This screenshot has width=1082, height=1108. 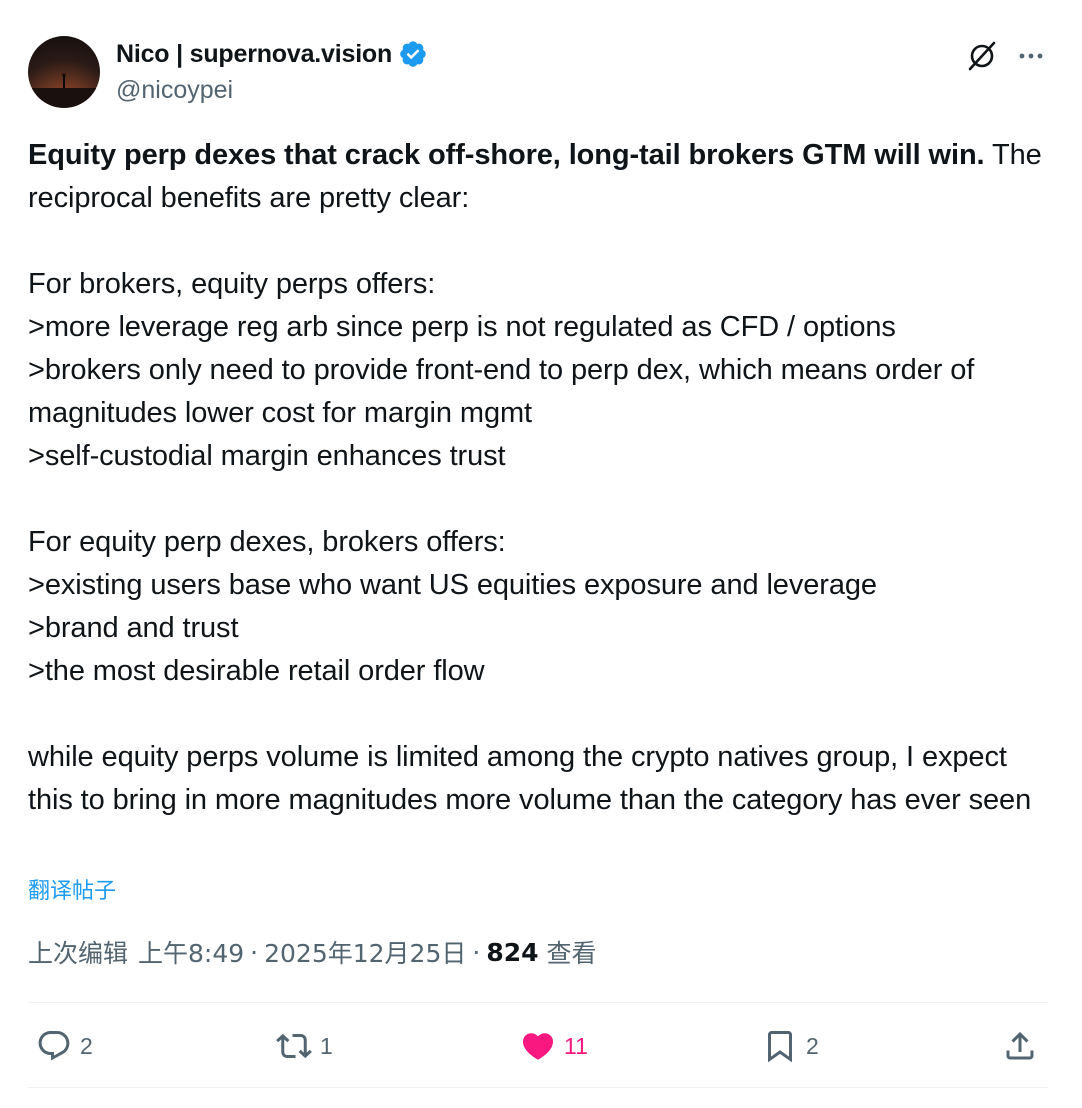 What do you see at coordinates (174, 90) in the screenshot?
I see `author-handle: @nicoypei` at bounding box center [174, 90].